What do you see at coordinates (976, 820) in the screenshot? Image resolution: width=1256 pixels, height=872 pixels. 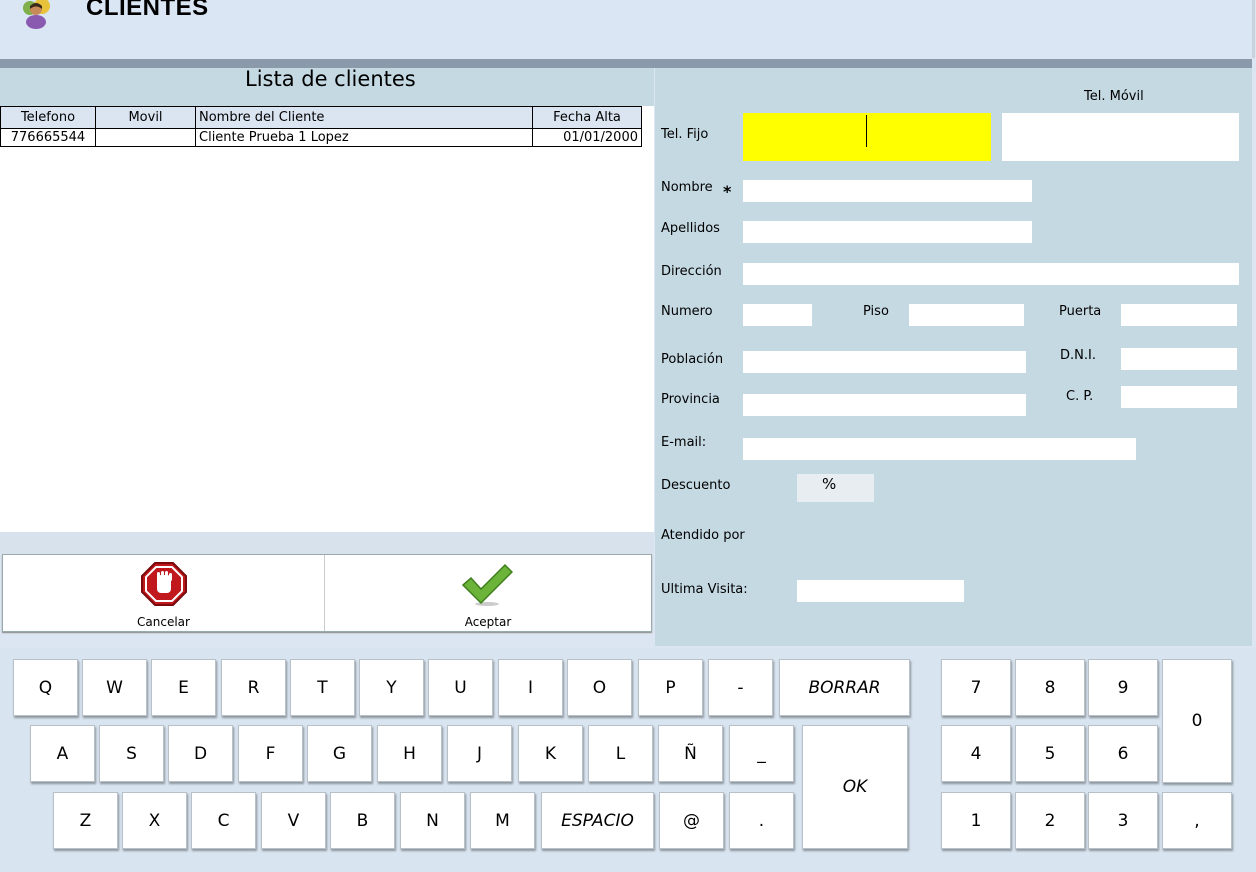 I see `numpad-1: 1` at bounding box center [976, 820].